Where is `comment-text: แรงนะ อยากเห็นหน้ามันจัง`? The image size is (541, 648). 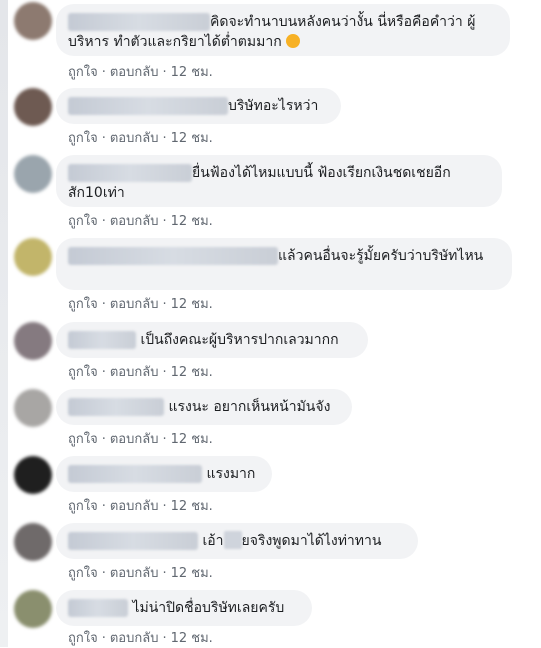
comment-text: แรงนะ อยากเห็นหน้ามันจัง is located at coordinates (249, 407).